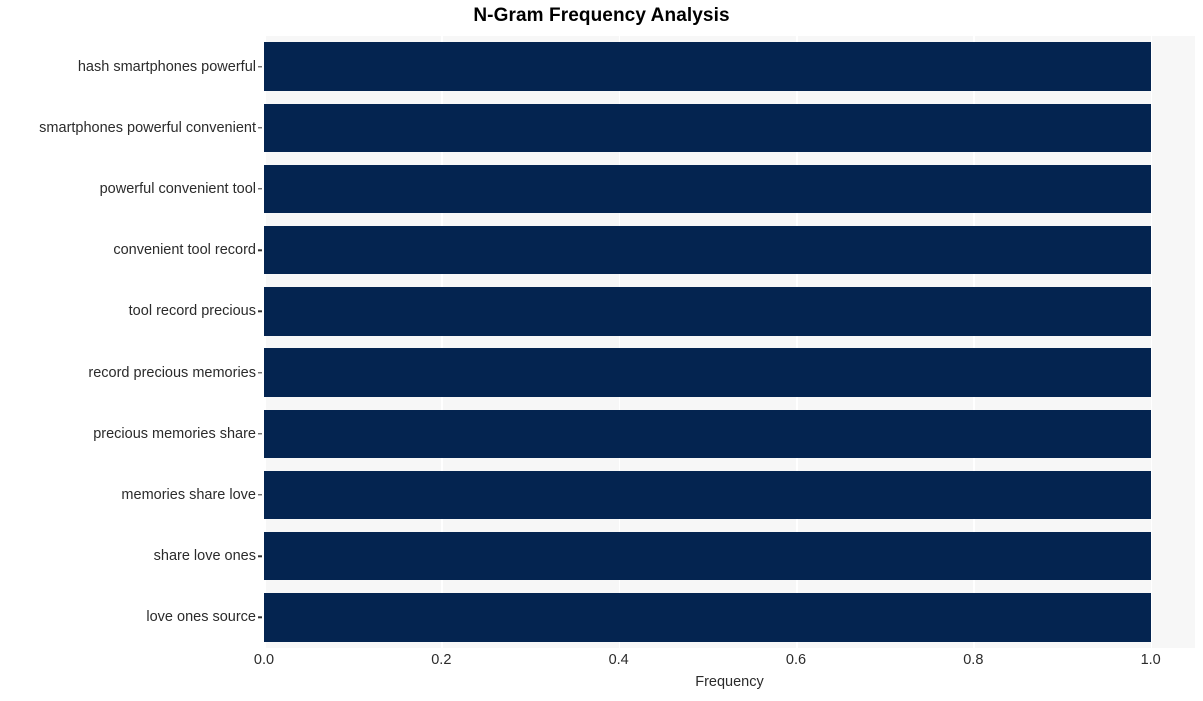 The height and width of the screenshot is (701, 1203). What do you see at coordinates (973, 660) in the screenshot?
I see `x-tick-label: 0.8` at bounding box center [973, 660].